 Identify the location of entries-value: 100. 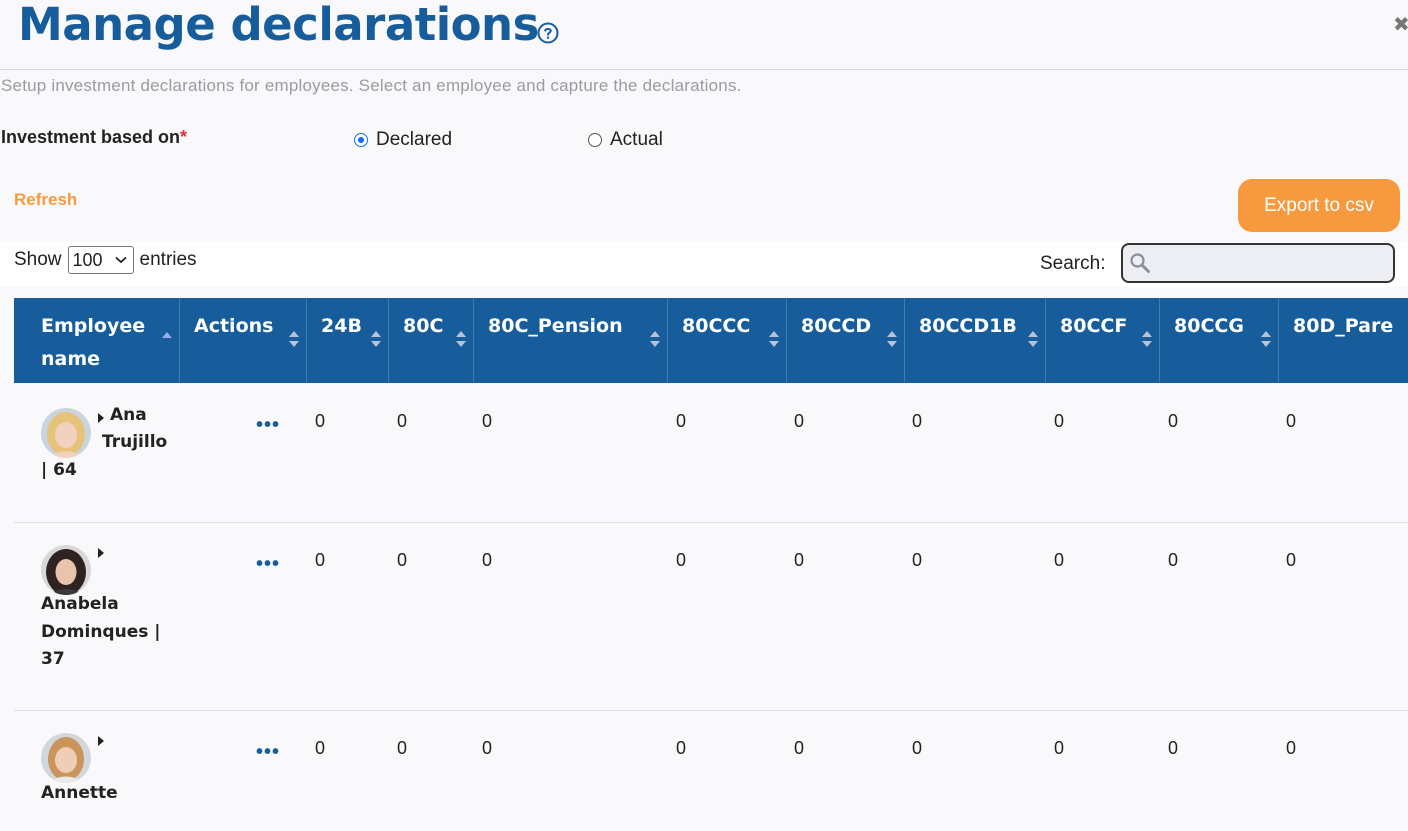
(87, 259).